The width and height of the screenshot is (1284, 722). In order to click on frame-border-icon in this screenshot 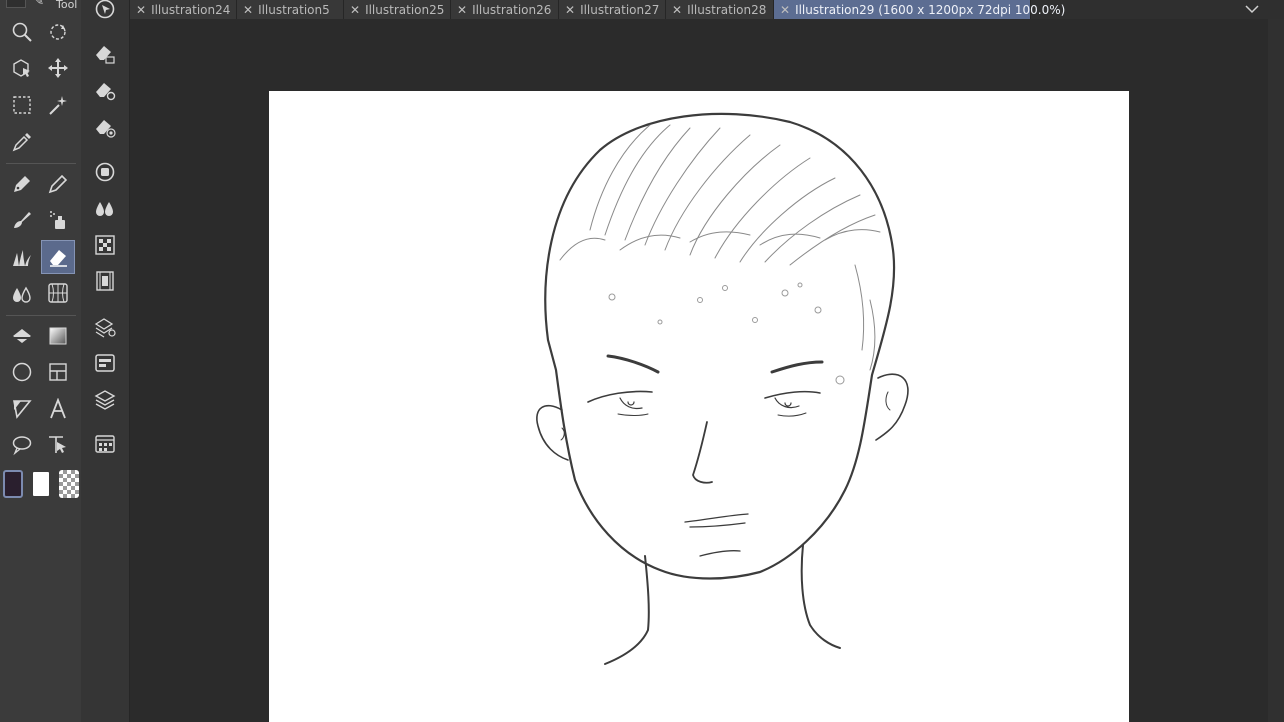, I will do `click(58, 372)`.